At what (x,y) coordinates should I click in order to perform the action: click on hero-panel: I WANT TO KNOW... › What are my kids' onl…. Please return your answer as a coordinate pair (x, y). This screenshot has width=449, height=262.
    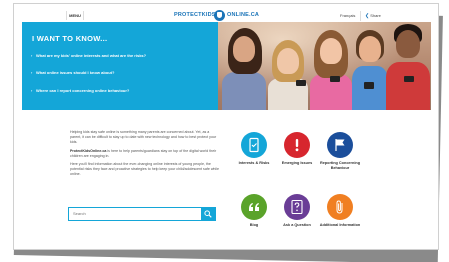
    Looking at the image, I should click on (120, 66).